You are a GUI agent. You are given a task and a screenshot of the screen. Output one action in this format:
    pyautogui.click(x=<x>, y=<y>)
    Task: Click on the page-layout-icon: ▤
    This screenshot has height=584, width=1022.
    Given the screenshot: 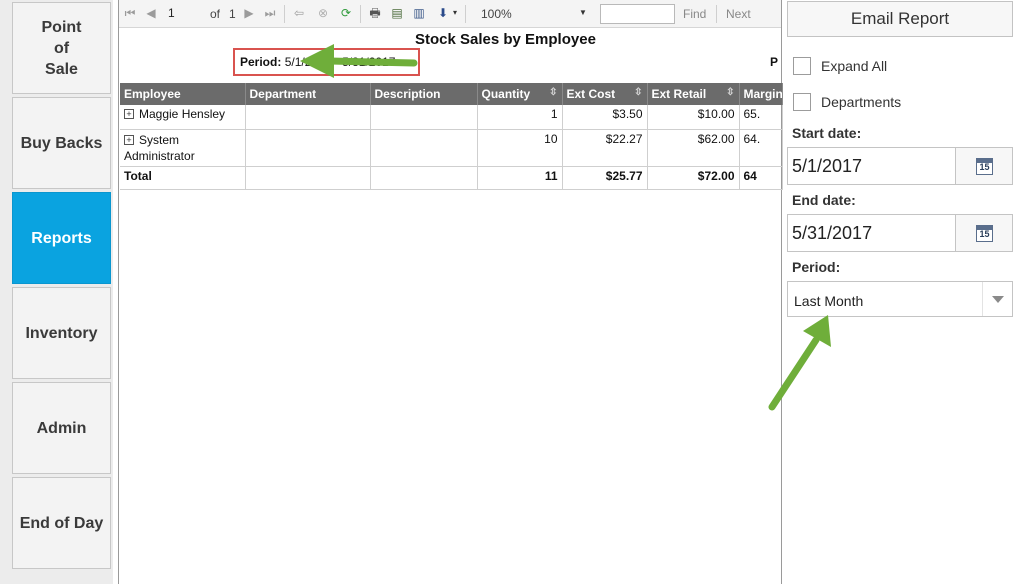 What is the action you would take?
    pyautogui.click(x=397, y=13)
    